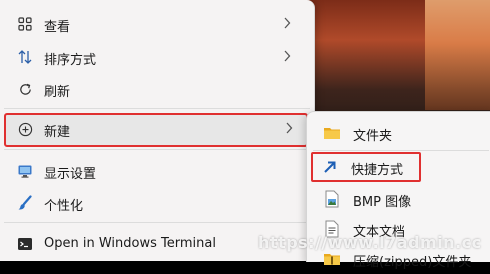 The width and height of the screenshot is (490, 274). Describe the element at coordinates (332, 259) in the screenshot. I see `zip-folder-icon` at that location.